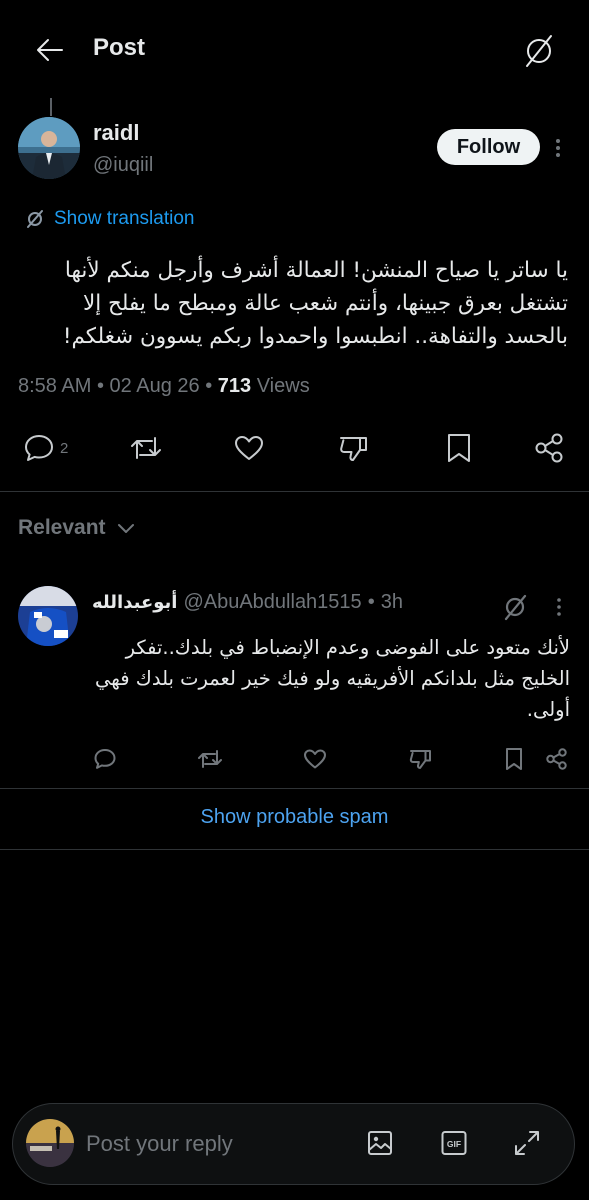 The image size is (589, 1200). I want to click on reply-bookmark-button, so click(514, 759).